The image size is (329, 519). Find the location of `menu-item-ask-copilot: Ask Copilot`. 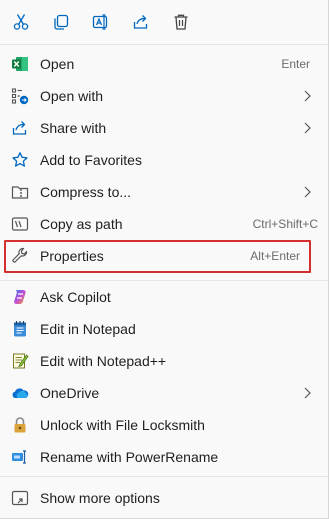

menu-item-ask-copilot: Ask Copilot is located at coordinates (164, 297).